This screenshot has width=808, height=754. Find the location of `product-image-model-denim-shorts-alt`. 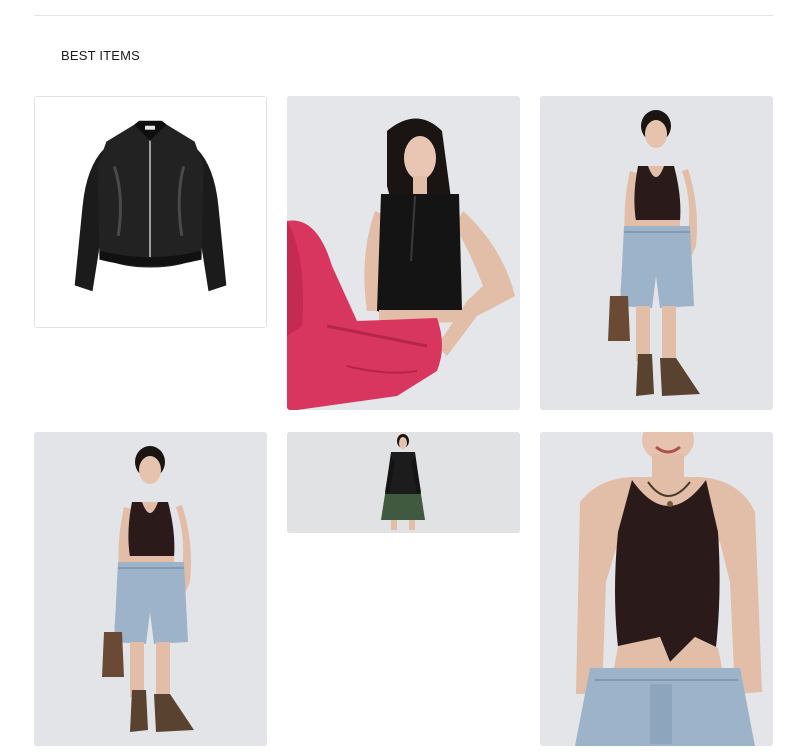

product-image-model-denim-shorts-alt is located at coordinates (150, 589).